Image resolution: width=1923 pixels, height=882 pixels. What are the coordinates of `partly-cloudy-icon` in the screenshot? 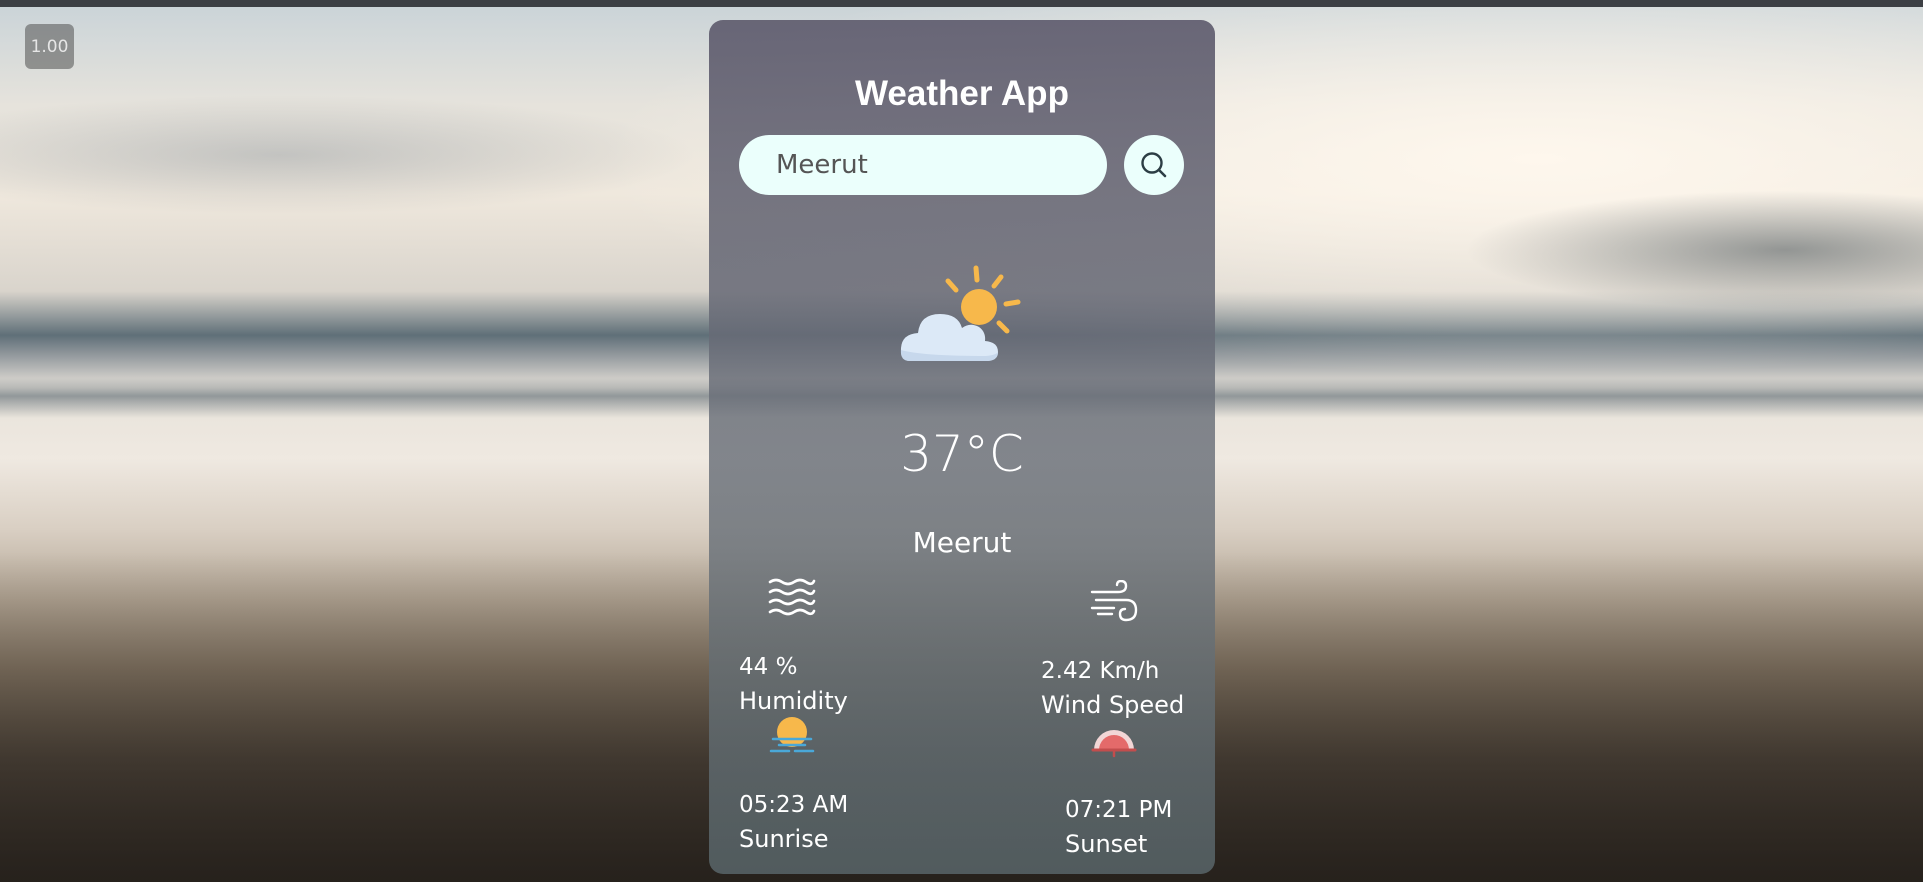 It's located at (960, 313).